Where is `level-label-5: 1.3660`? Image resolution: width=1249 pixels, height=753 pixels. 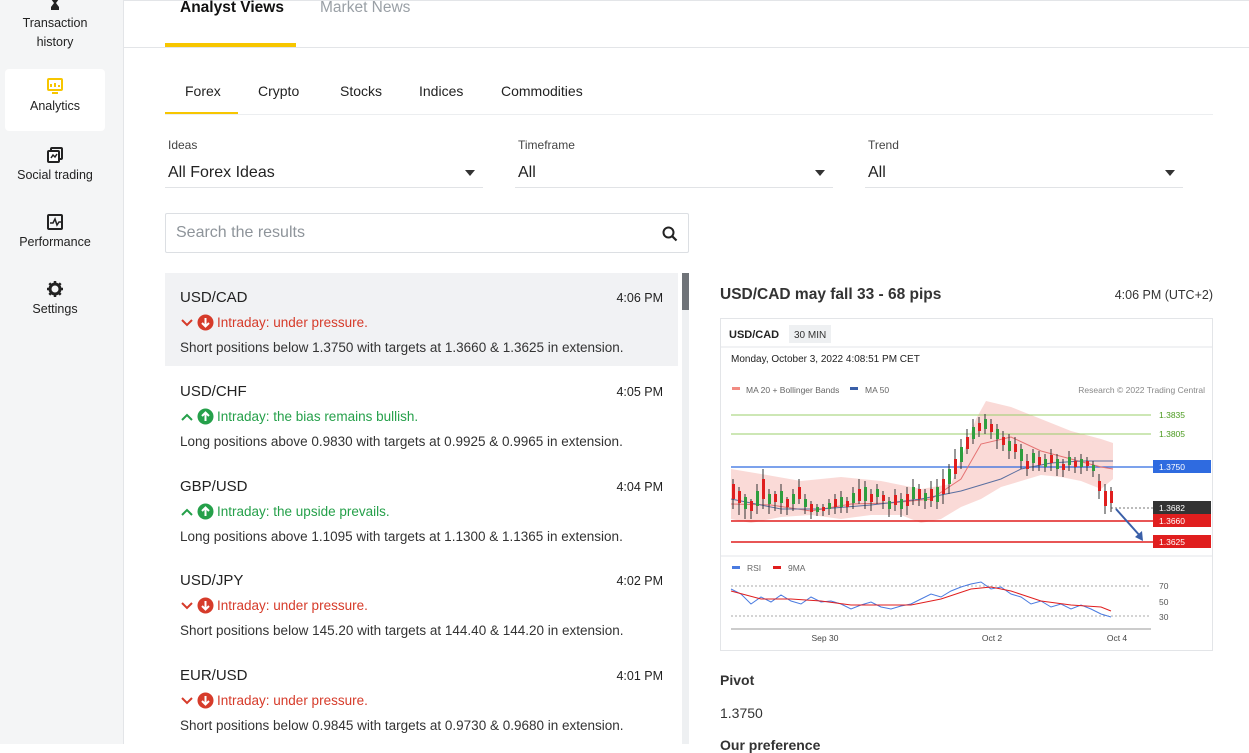 level-label-5: 1.3660 is located at coordinates (1172, 521).